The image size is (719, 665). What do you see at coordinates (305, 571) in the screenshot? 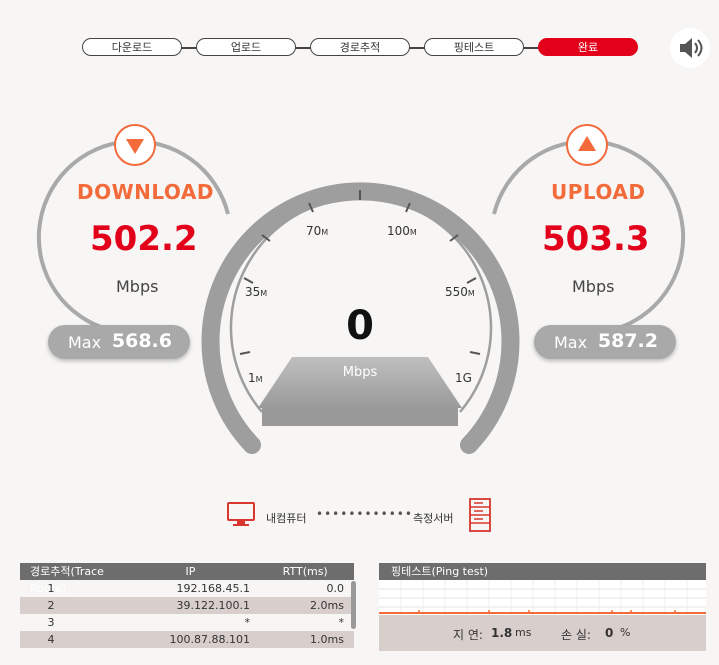
I see `trace-header-cell: RTT(ms)` at bounding box center [305, 571].